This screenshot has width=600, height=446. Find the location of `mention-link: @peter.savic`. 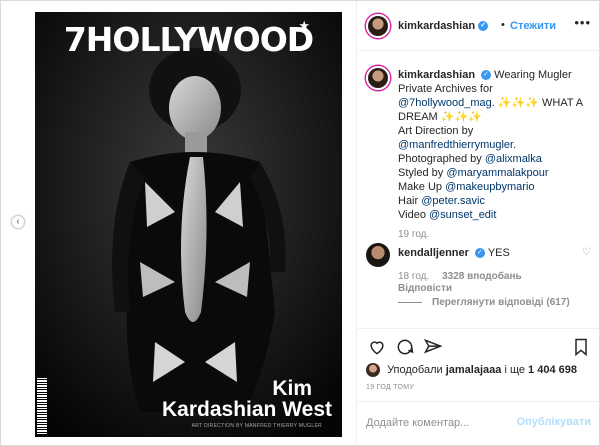

mention-link: @peter.savic is located at coordinates (453, 201).